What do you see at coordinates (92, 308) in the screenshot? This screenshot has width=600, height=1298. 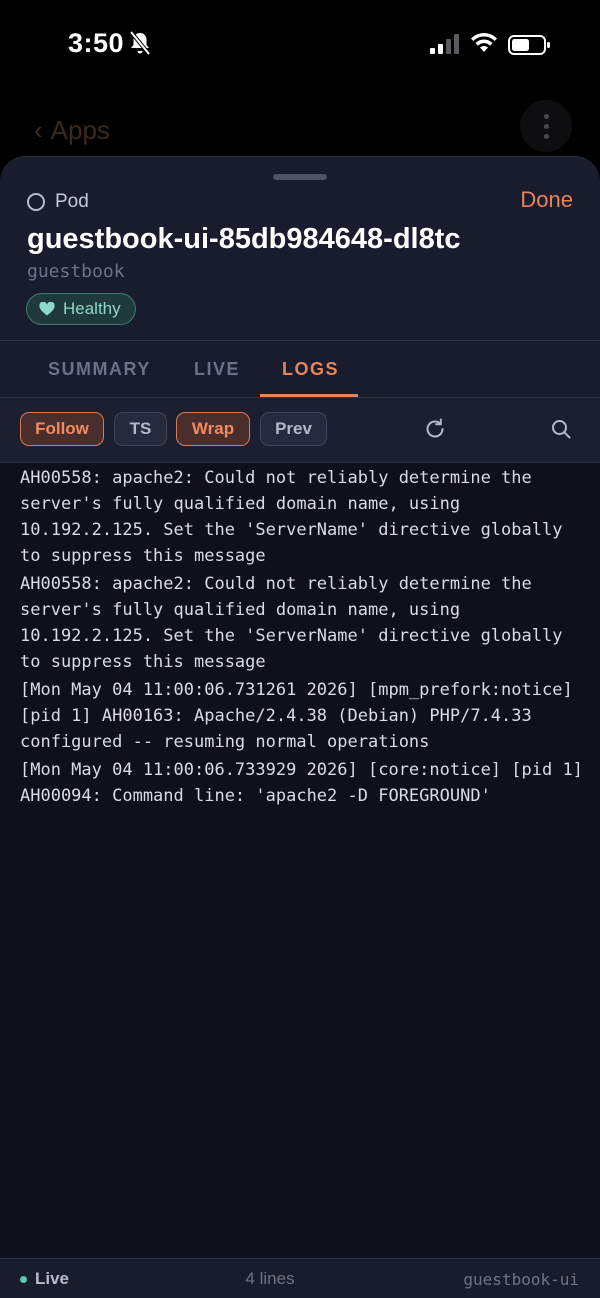 I see `health-label: Healthy` at bounding box center [92, 308].